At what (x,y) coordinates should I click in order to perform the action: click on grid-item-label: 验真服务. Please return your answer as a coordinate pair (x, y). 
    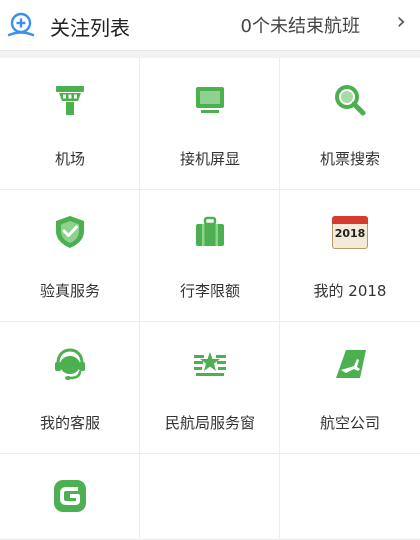
    Looking at the image, I should click on (69, 291).